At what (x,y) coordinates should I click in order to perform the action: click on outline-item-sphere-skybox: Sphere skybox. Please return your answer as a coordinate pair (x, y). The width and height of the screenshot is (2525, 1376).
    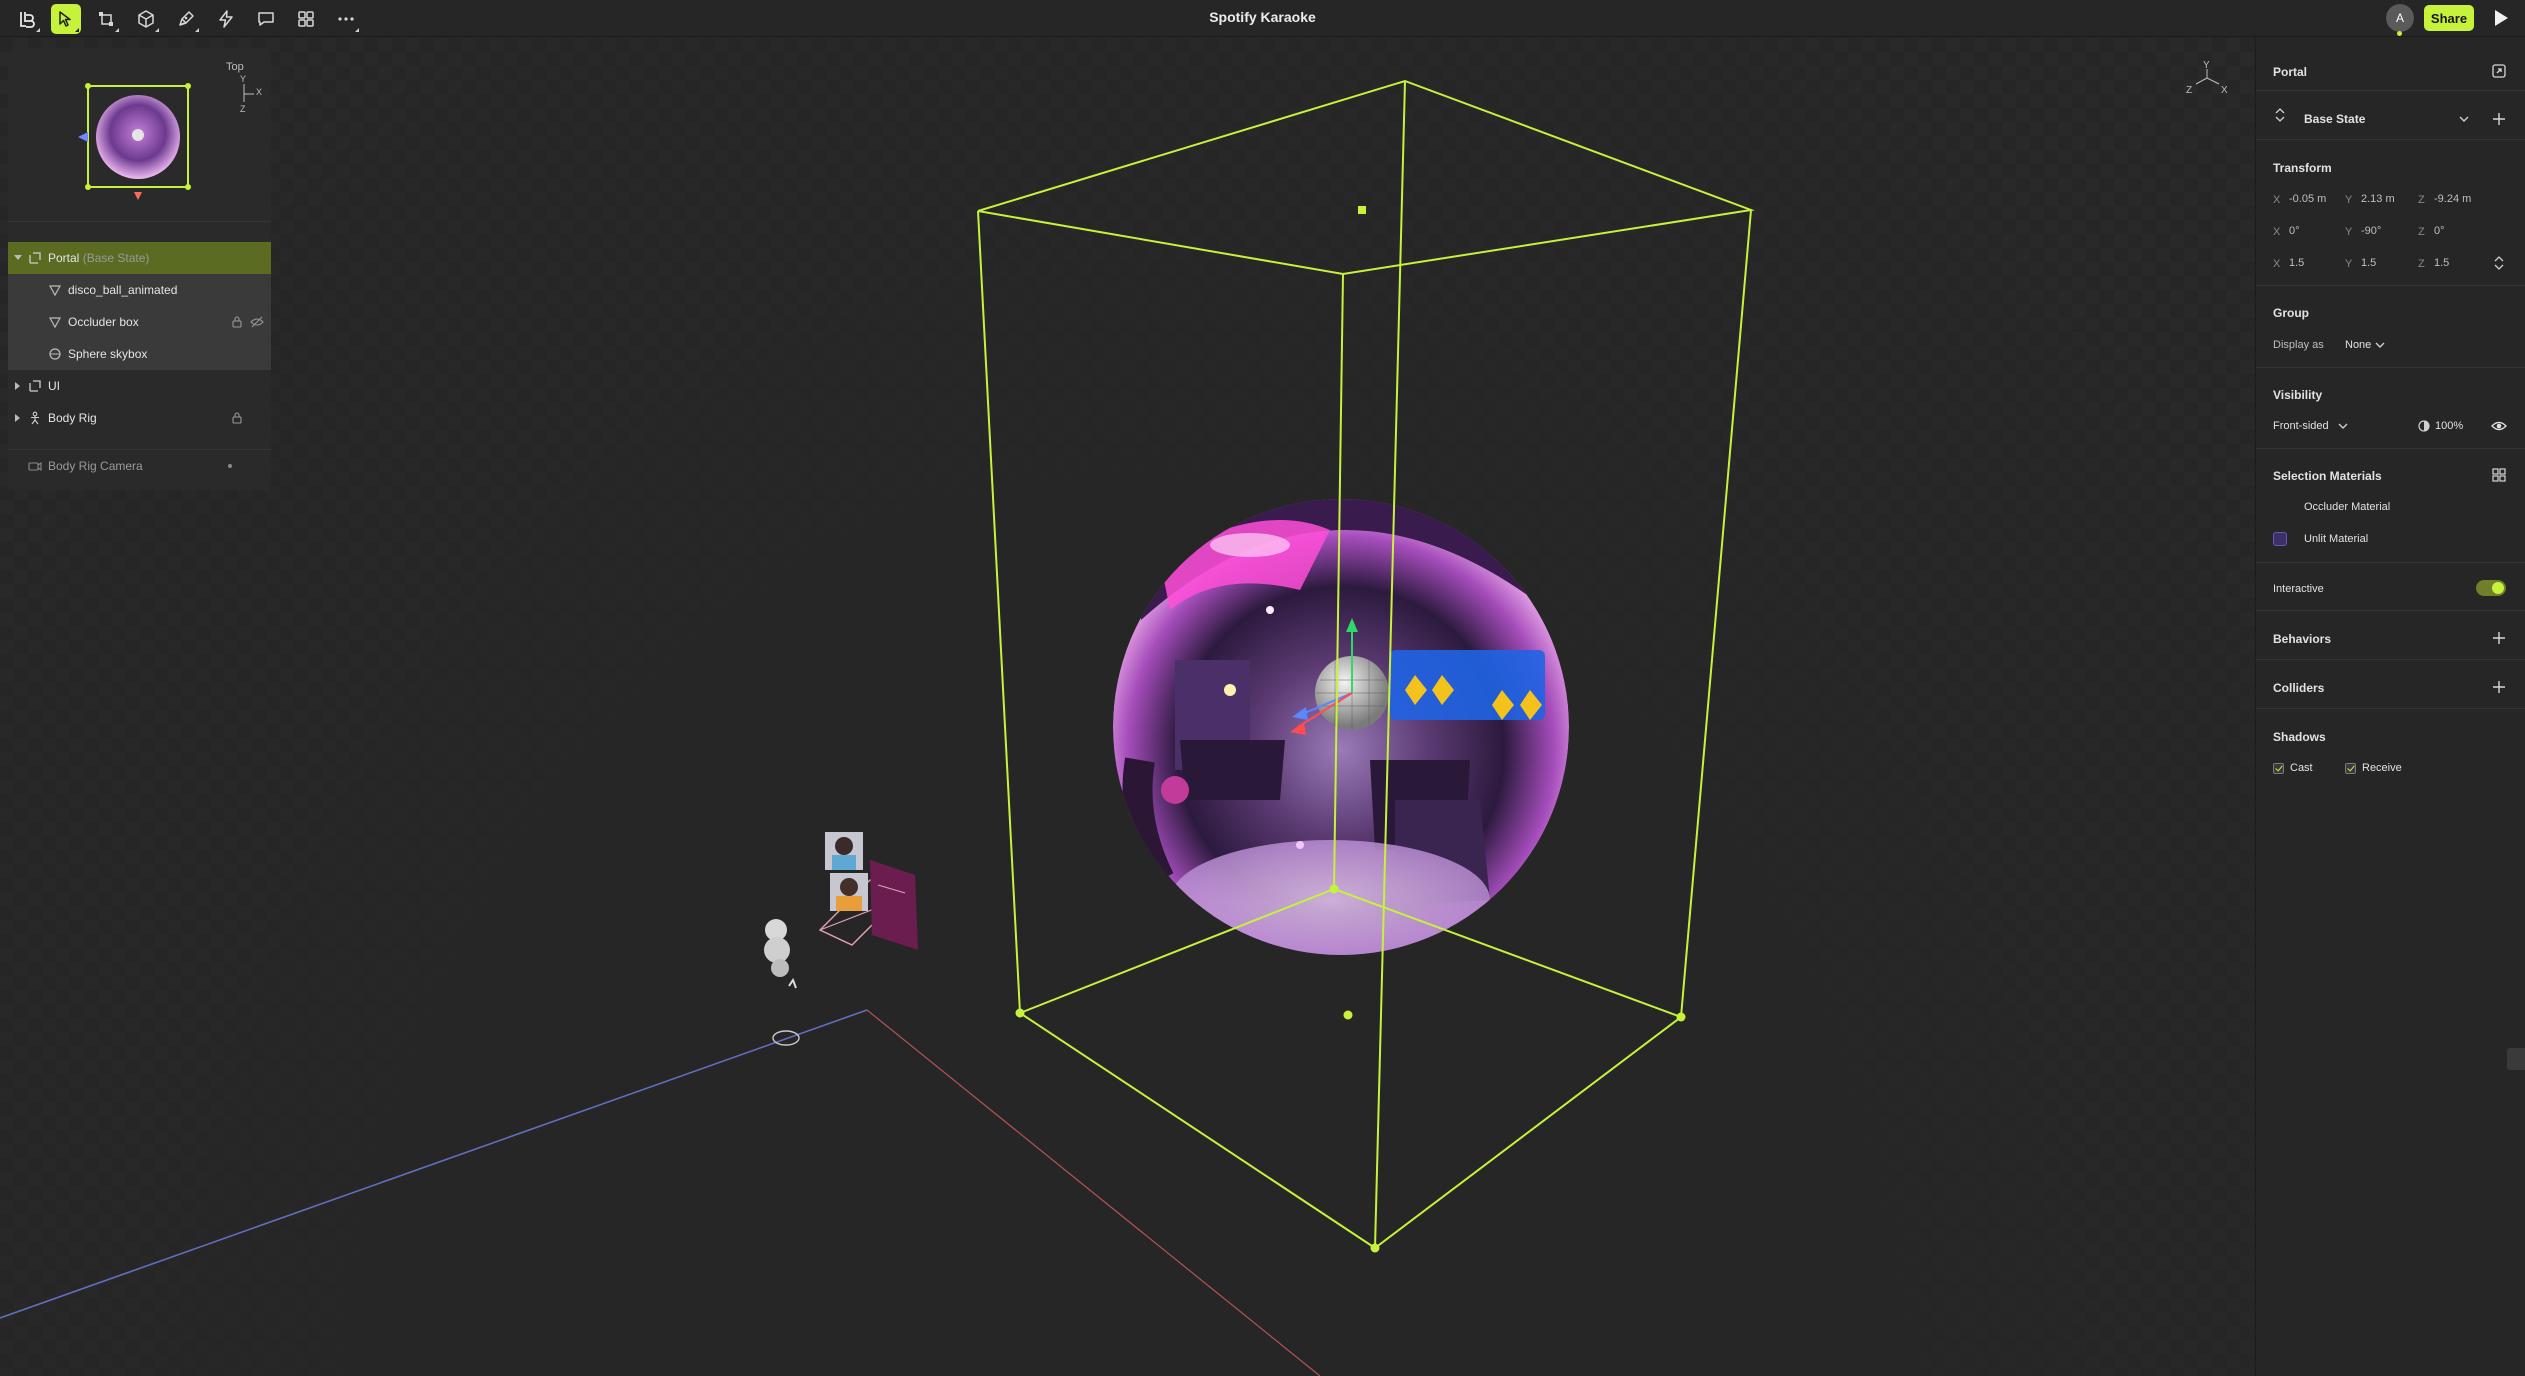
    Looking at the image, I should click on (139, 354).